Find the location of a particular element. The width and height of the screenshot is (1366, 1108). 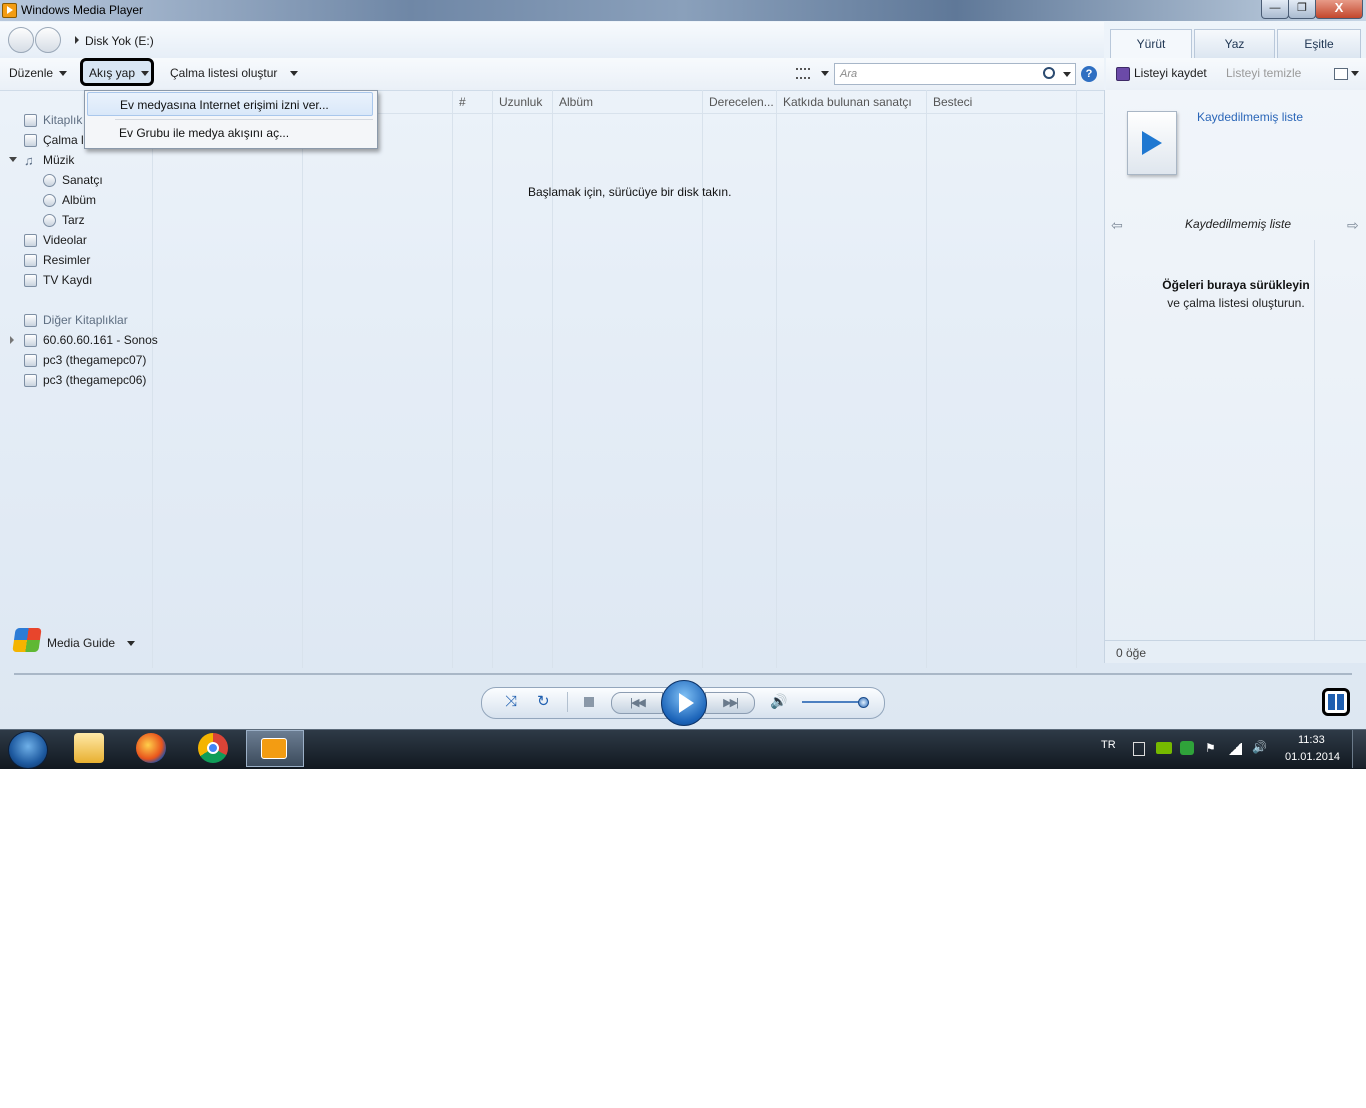

tab-play: Yürüt is located at coordinates (1151, 43).